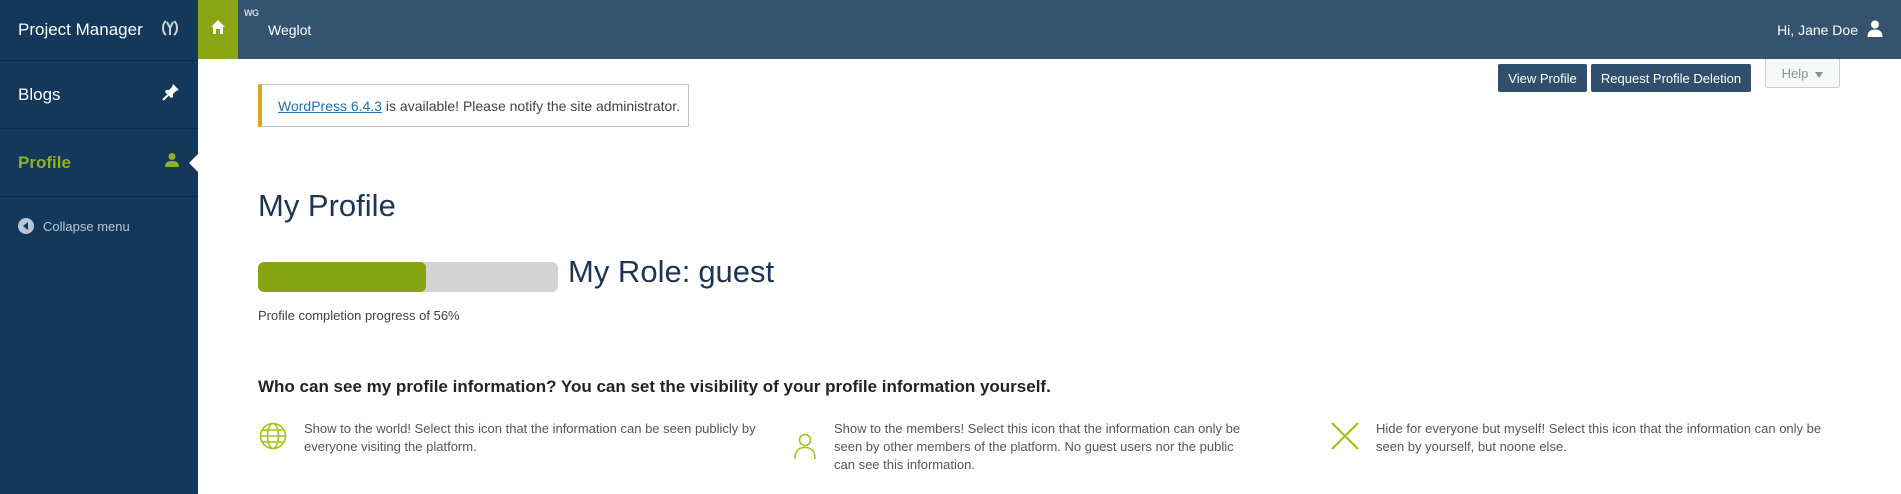 The image size is (1901, 494). What do you see at coordinates (171, 94) in the screenshot?
I see `pin-icon` at bounding box center [171, 94].